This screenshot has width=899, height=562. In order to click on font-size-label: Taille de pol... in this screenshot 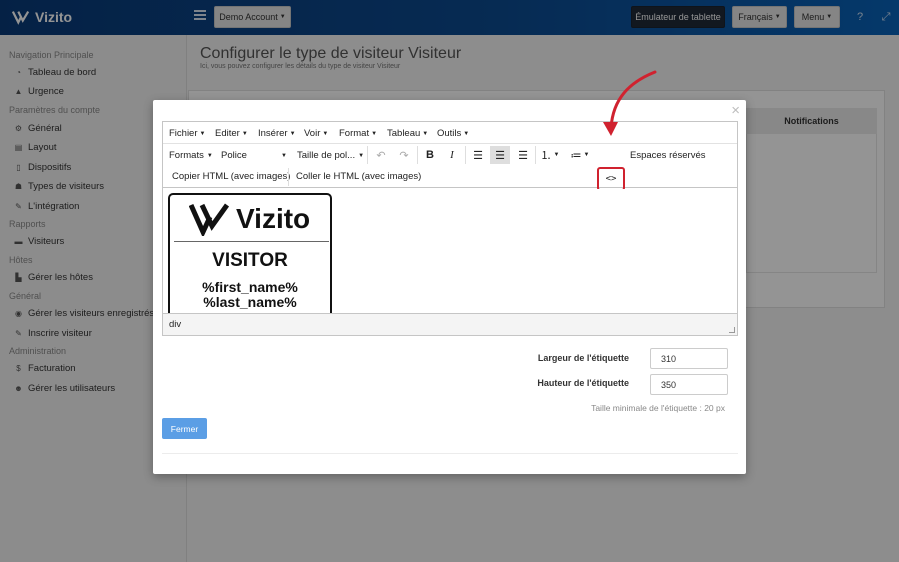, I will do `click(326, 155)`.